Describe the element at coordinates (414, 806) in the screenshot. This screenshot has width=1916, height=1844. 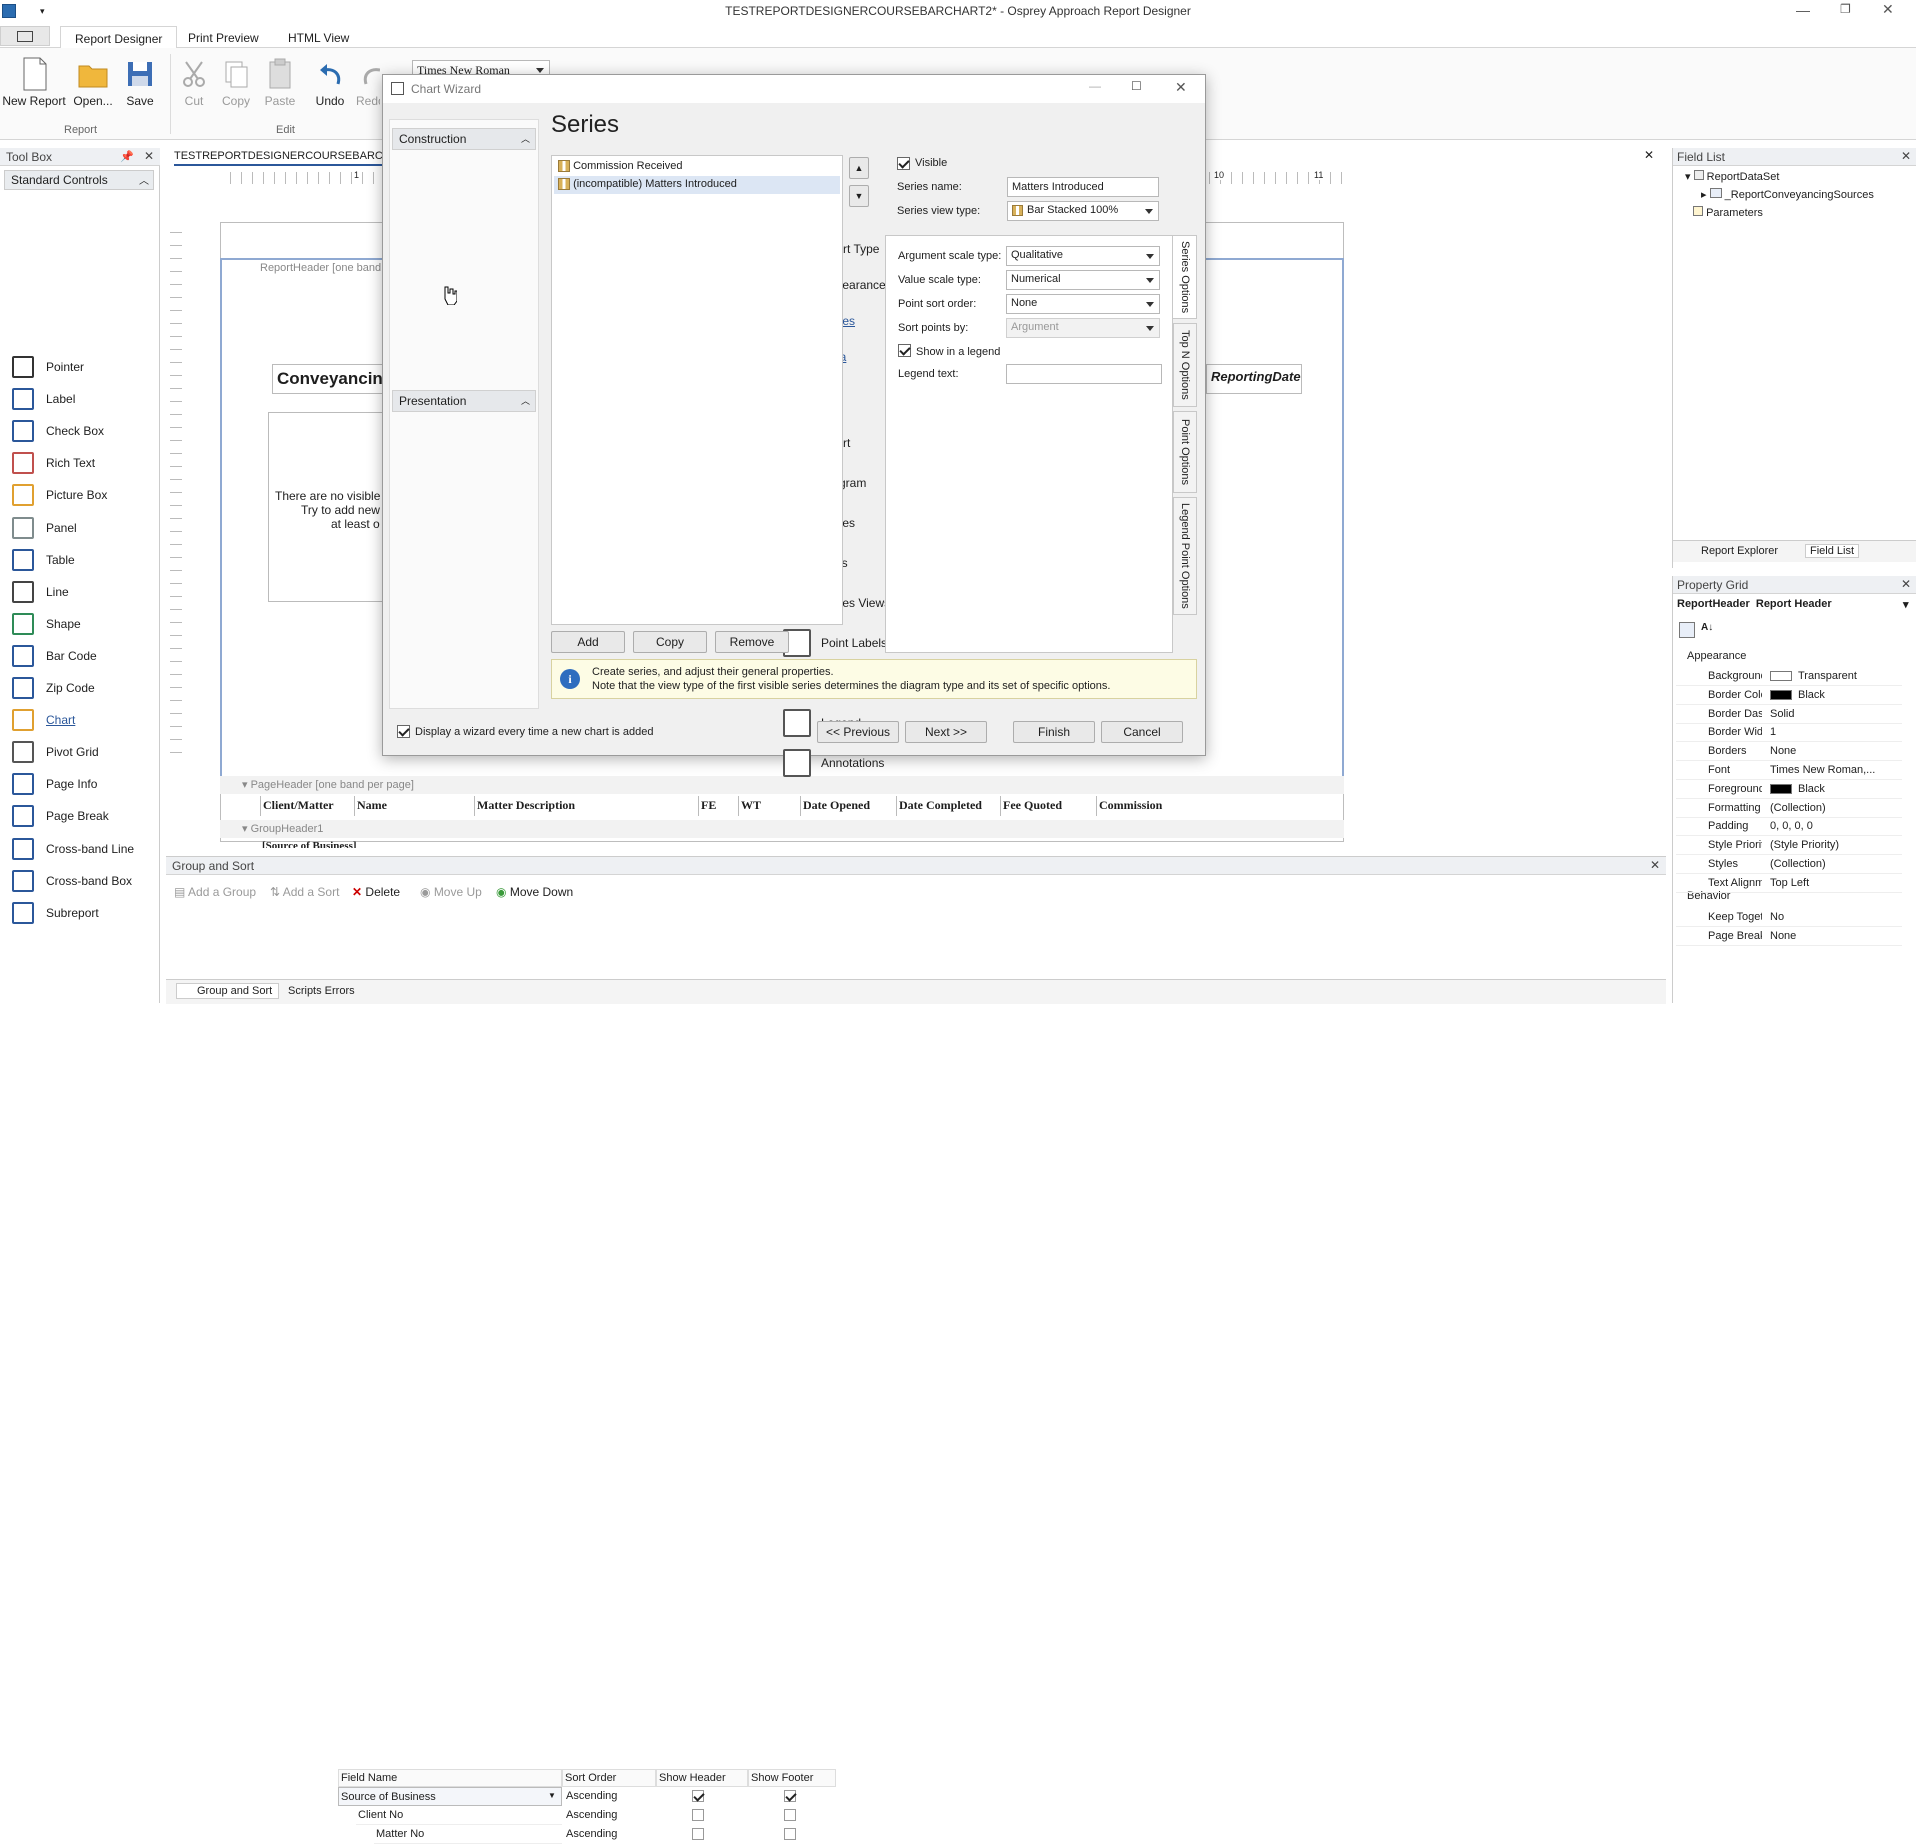
I see `column-header: Name` at that location.